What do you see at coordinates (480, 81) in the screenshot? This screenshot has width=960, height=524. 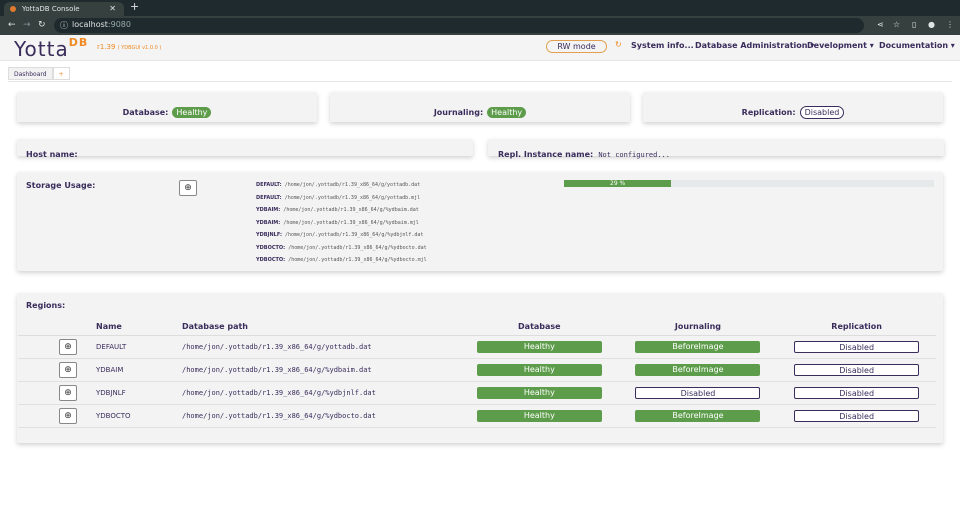 I see `divider` at bounding box center [480, 81].